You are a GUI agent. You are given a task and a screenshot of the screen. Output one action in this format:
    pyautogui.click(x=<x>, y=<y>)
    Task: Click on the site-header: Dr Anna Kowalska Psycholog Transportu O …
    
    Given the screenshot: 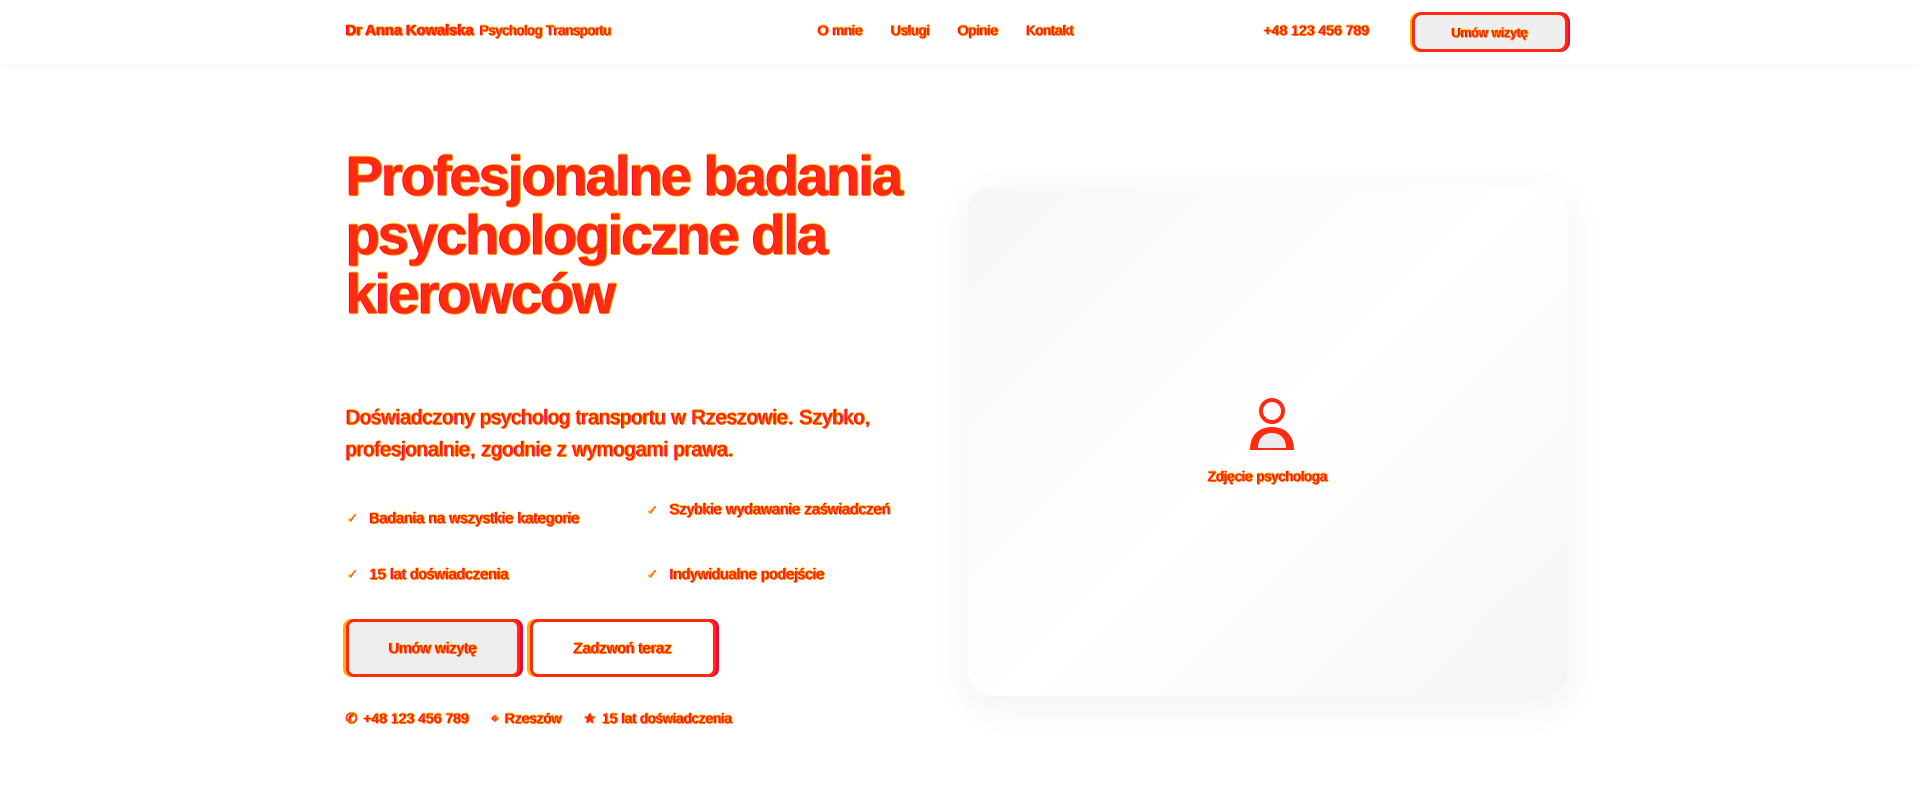 What is the action you would take?
    pyautogui.click(x=960, y=32)
    